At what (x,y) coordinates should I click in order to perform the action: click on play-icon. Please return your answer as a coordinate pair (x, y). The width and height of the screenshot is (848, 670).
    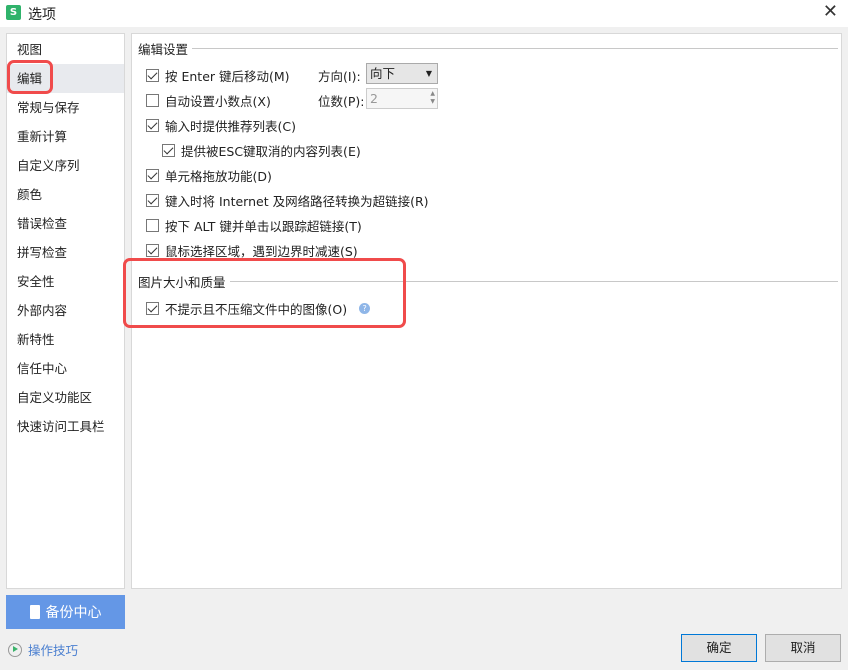
    Looking at the image, I should click on (15, 649).